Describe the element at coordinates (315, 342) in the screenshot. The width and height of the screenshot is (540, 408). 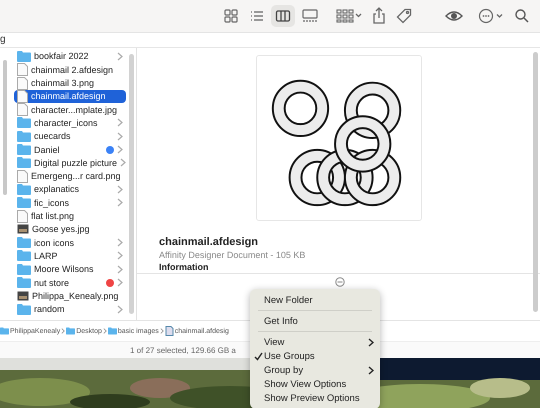
I see `menu-item: View` at that location.